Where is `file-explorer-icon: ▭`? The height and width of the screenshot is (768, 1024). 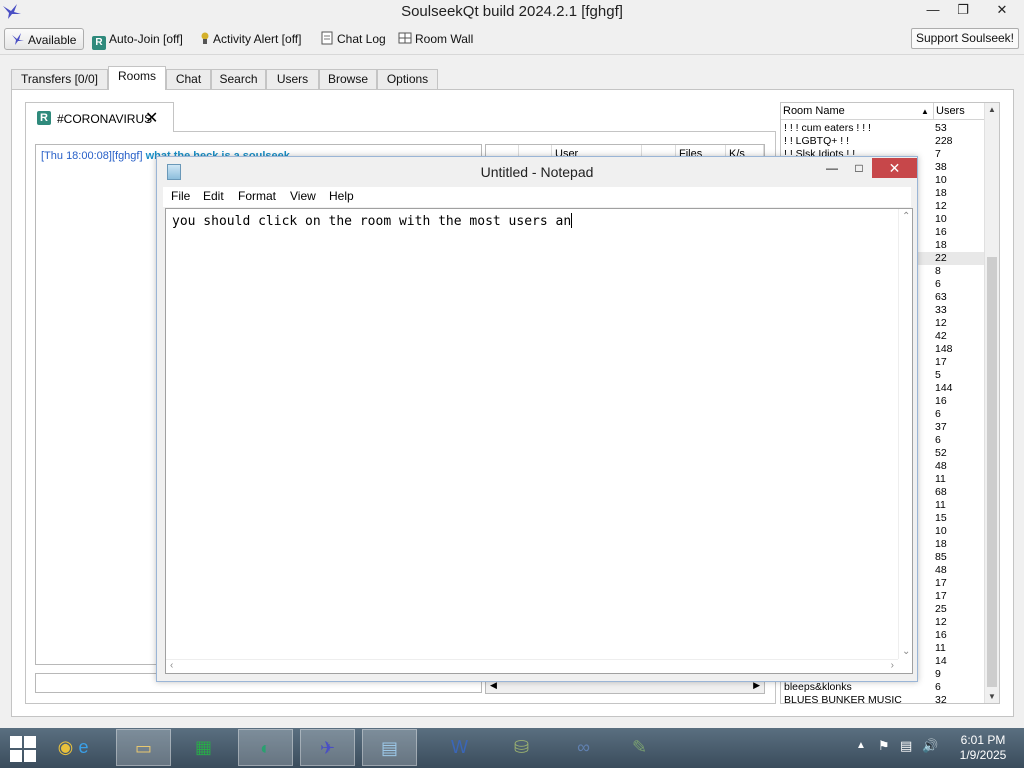 file-explorer-icon: ▭ is located at coordinates (143, 747).